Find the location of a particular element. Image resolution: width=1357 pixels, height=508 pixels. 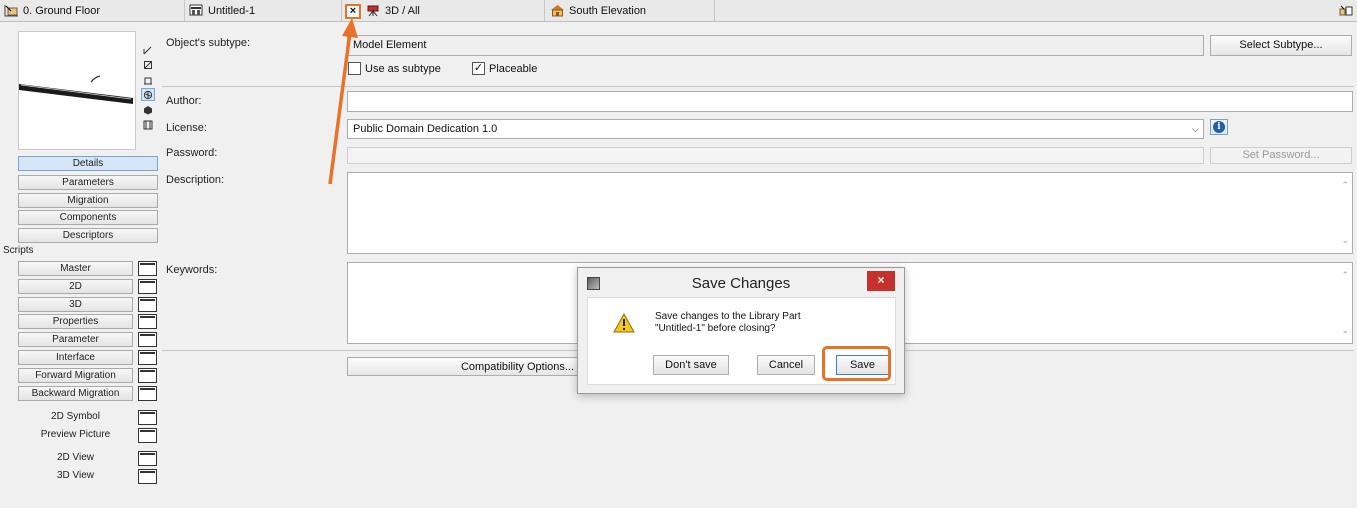

script-interface: Interface is located at coordinates (75, 357).